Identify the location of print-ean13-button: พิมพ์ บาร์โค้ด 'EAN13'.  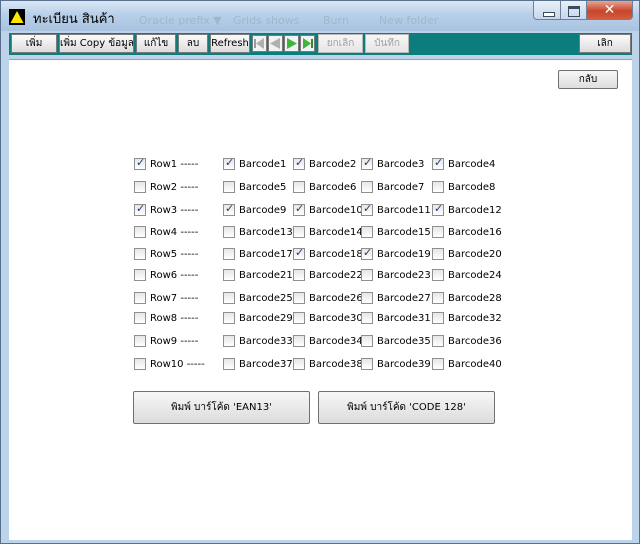
(221, 407).